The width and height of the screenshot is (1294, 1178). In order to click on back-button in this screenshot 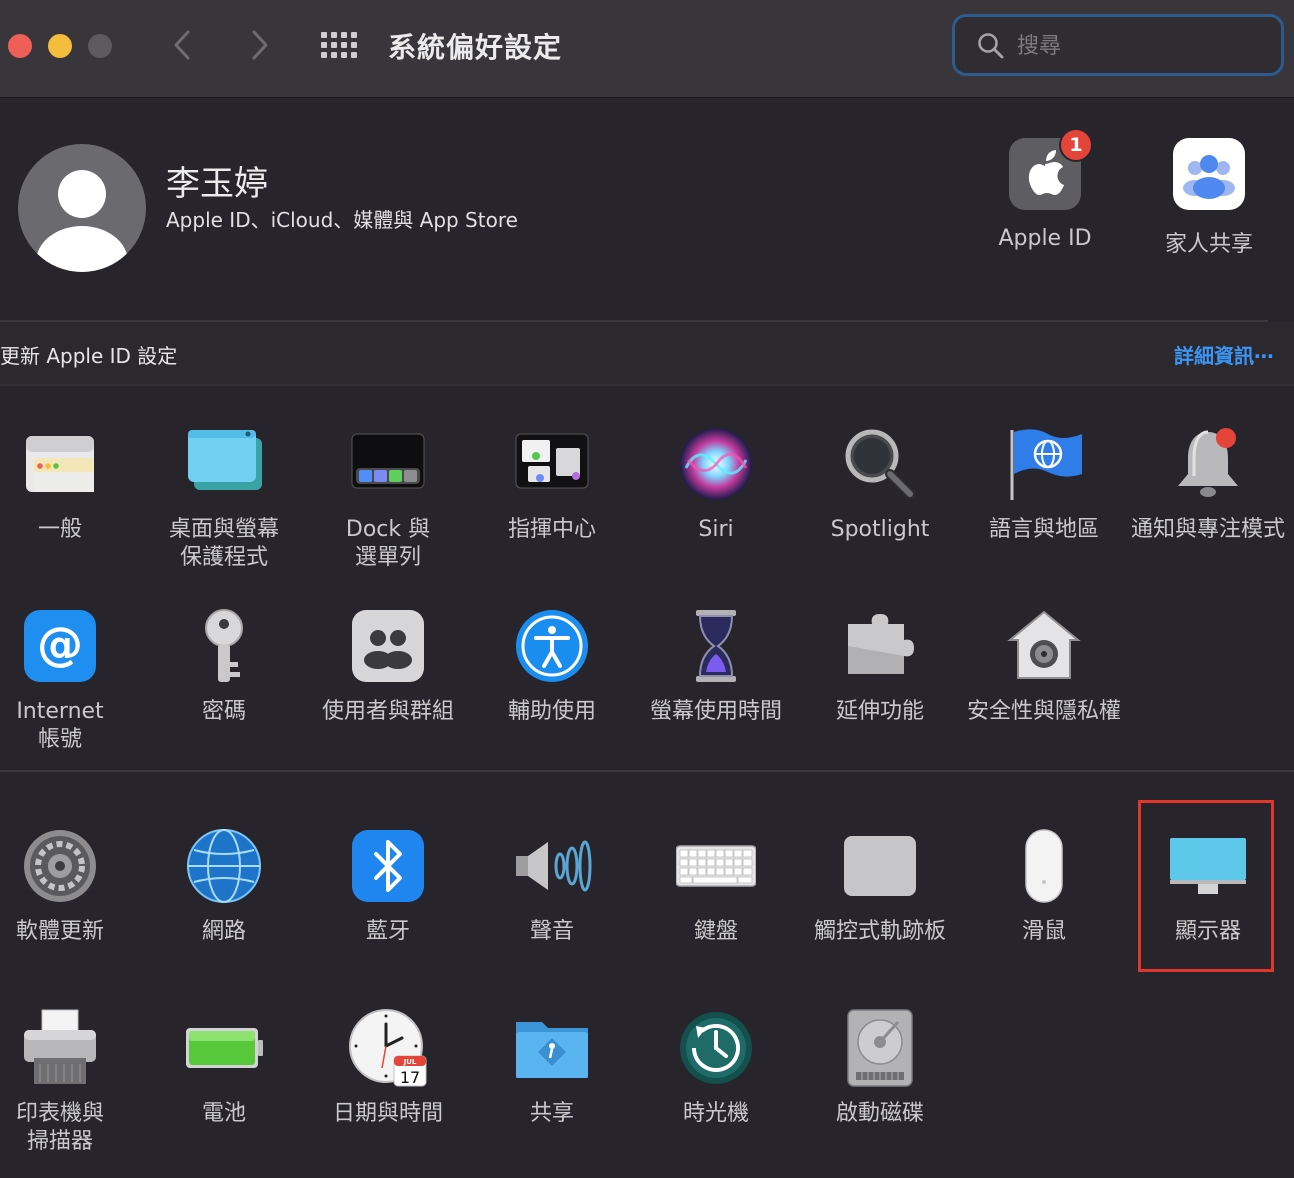, I will do `click(183, 45)`.